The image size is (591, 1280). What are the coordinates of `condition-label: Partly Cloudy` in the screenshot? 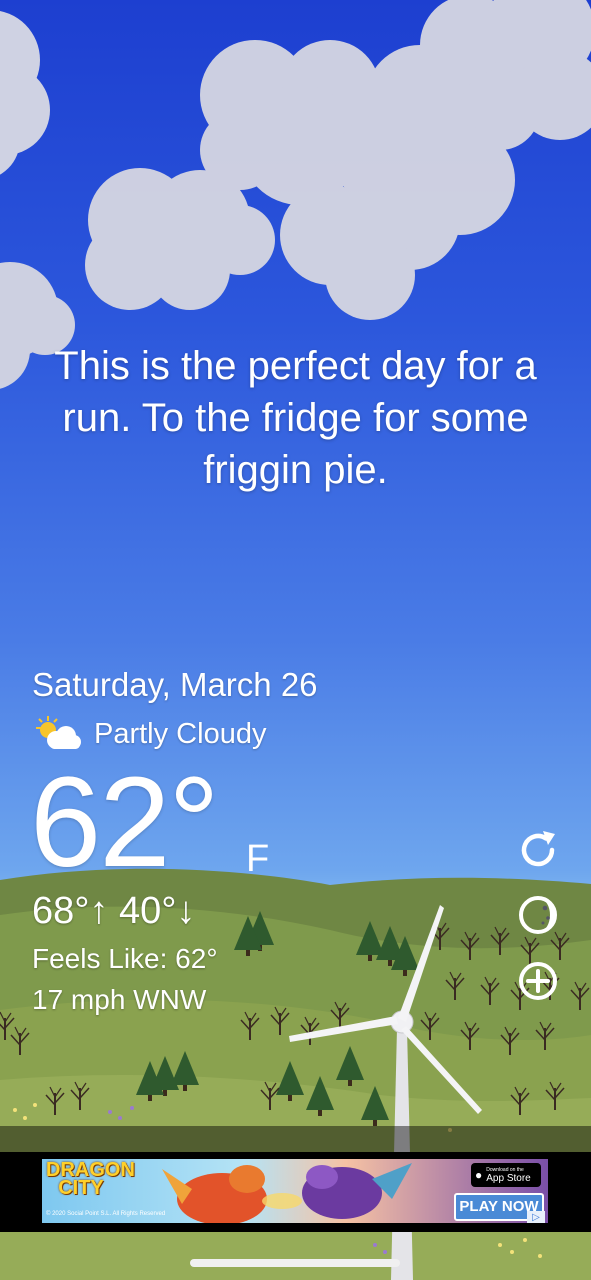 It's located at (180, 733).